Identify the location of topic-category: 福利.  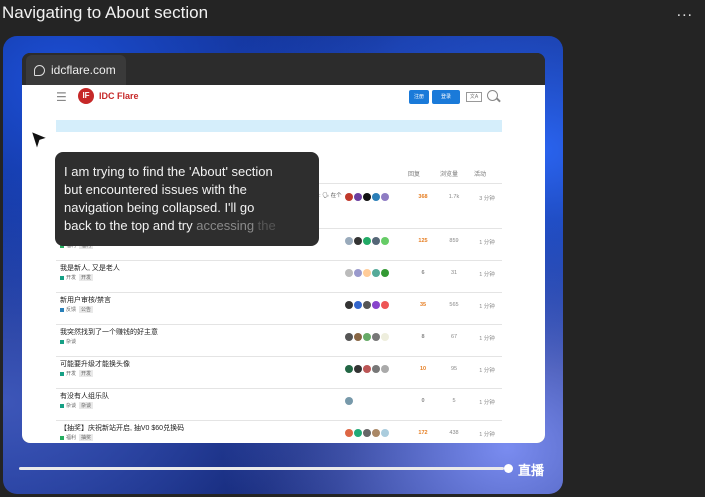
(71, 438).